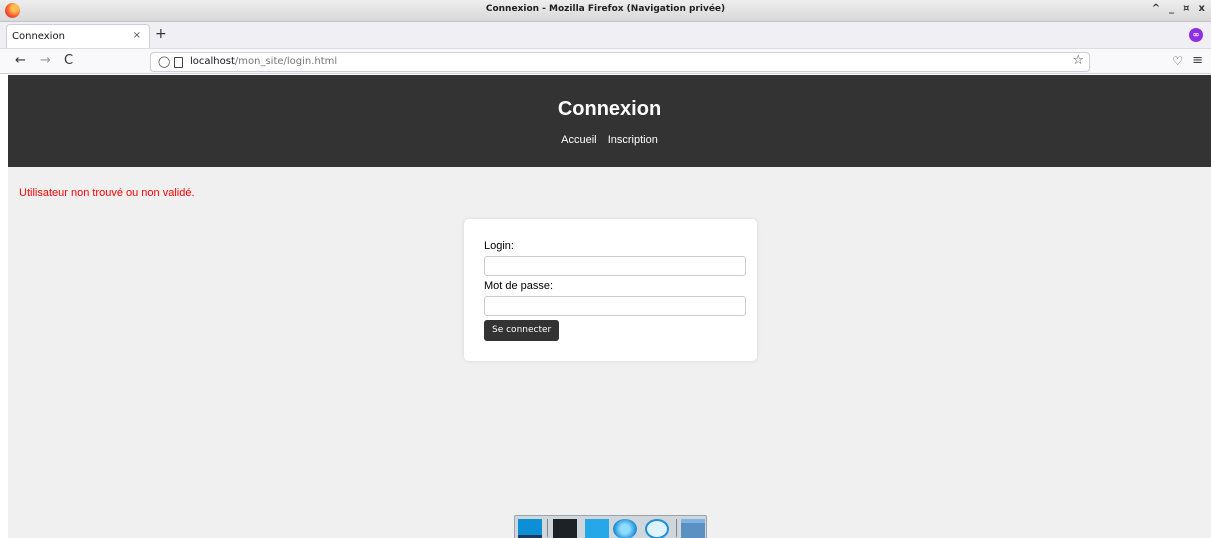 The width and height of the screenshot is (1211, 538). What do you see at coordinates (615, 266) in the screenshot?
I see `login-input` at bounding box center [615, 266].